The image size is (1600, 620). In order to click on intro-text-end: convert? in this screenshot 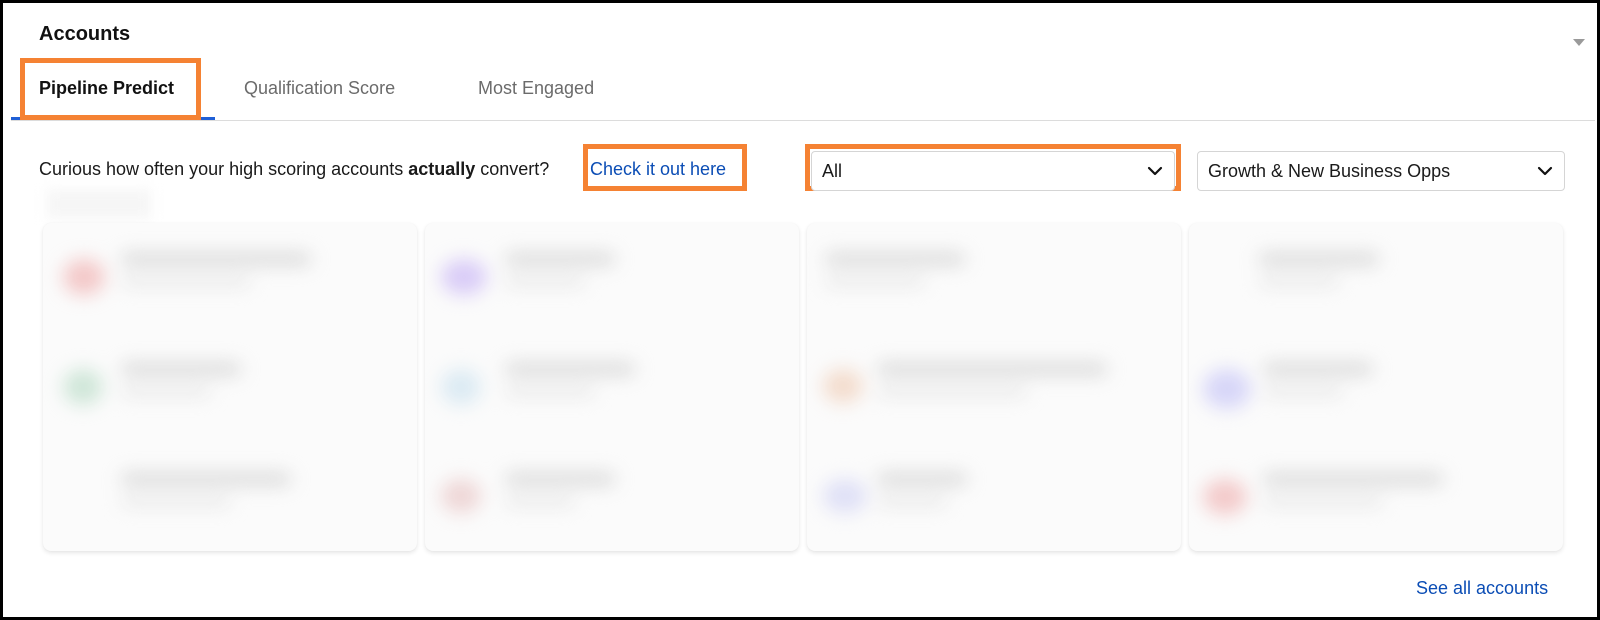, I will do `click(512, 169)`.